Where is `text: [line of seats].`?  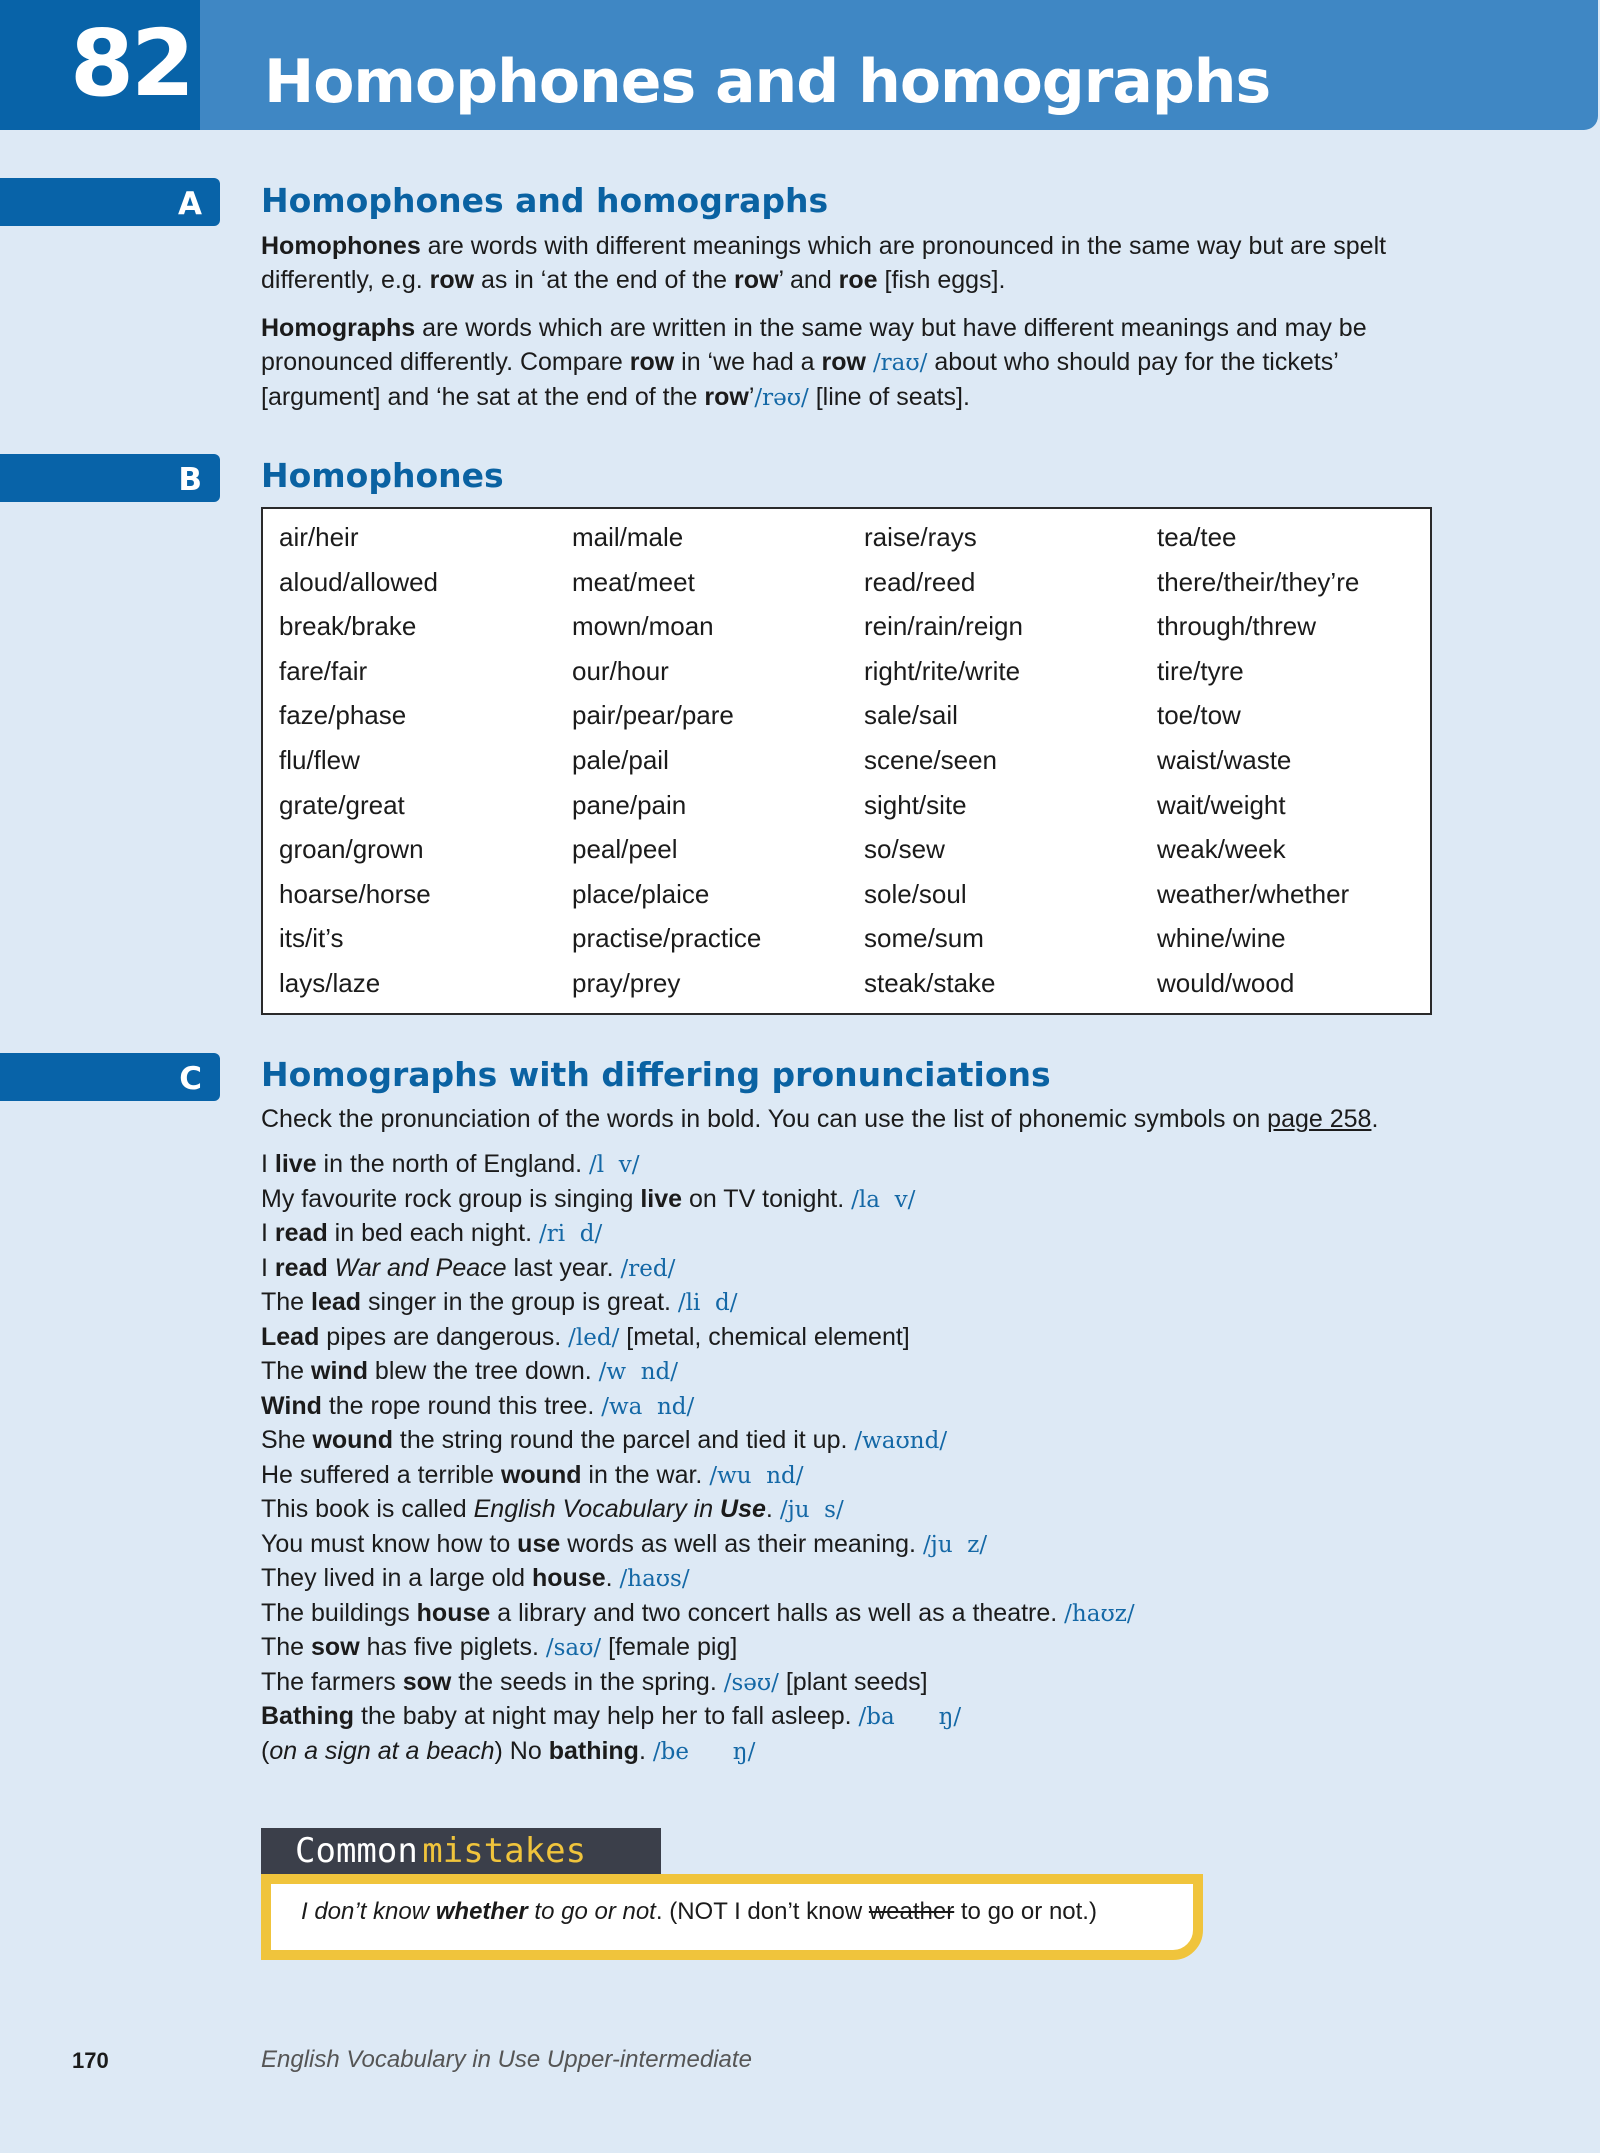 text: [line of seats]. is located at coordinates (889, 397).